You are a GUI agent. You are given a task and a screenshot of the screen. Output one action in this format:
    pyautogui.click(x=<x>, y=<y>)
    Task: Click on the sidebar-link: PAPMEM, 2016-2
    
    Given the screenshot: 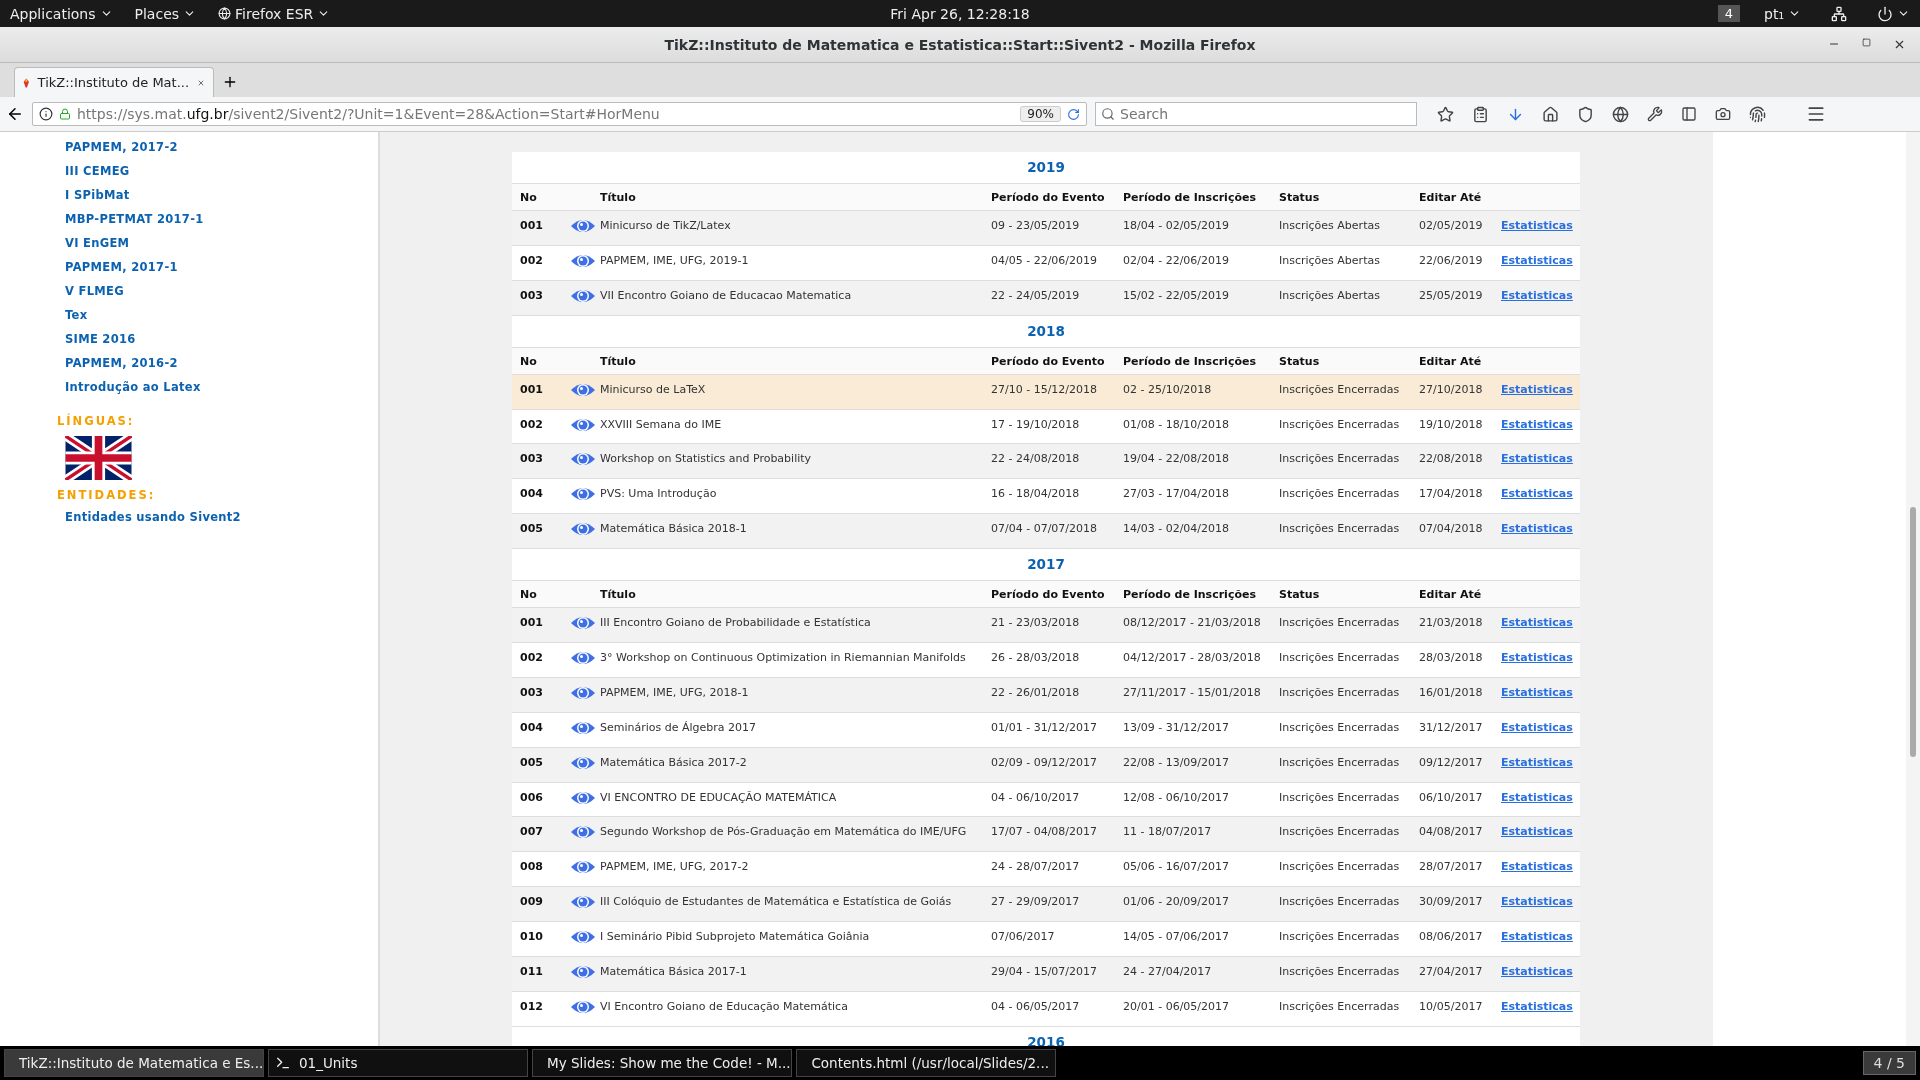 What is the action you would take?
    pyautogui.click(x=121, y=368)
    